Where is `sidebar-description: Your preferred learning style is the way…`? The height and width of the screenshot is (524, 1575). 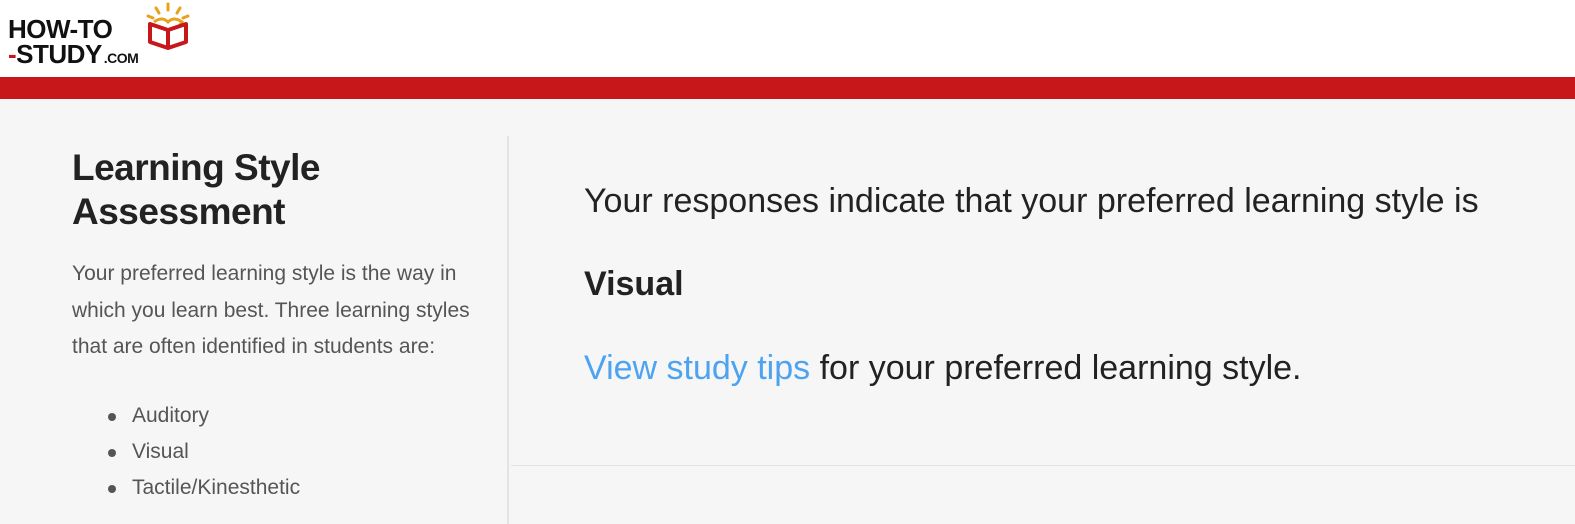 sidebar-description: Your preferred learning style is the way… is located at coordinates (271, 310).